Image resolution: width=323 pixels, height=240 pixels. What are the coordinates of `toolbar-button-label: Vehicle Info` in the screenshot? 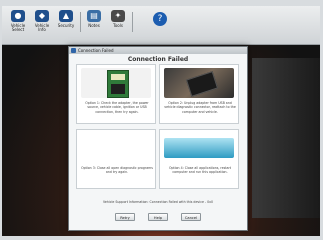 It's located at (42, 27).